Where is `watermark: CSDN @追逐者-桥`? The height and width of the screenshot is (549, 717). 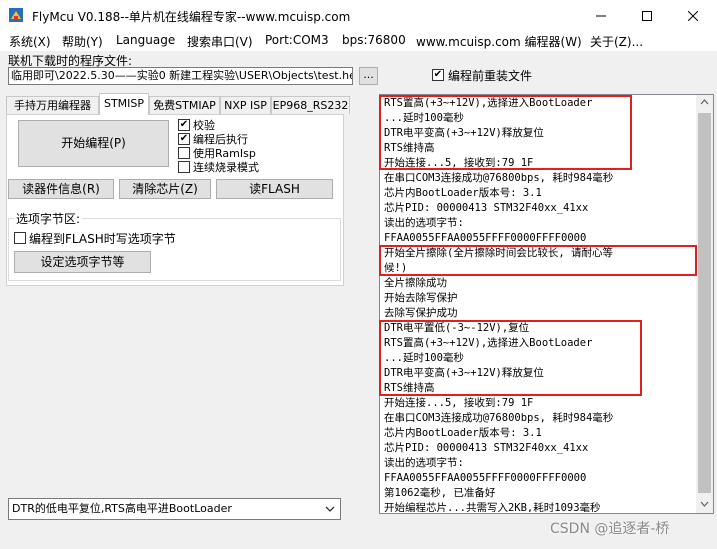 watermark: CSDN @追逐者-桥 is located at coordinates (610, 529).